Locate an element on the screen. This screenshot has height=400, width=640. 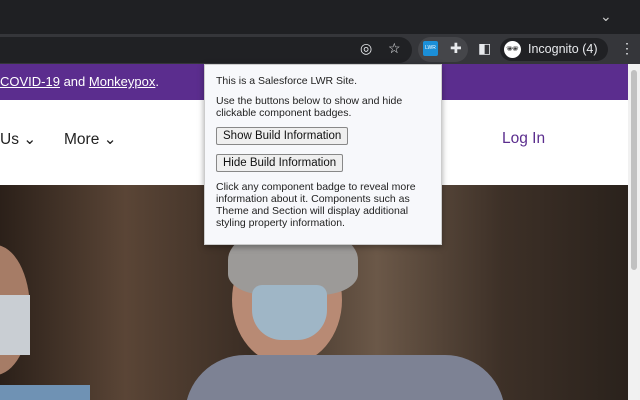
tab-search-chevron-icon: ⌄ is located at coordinates (606, 16).